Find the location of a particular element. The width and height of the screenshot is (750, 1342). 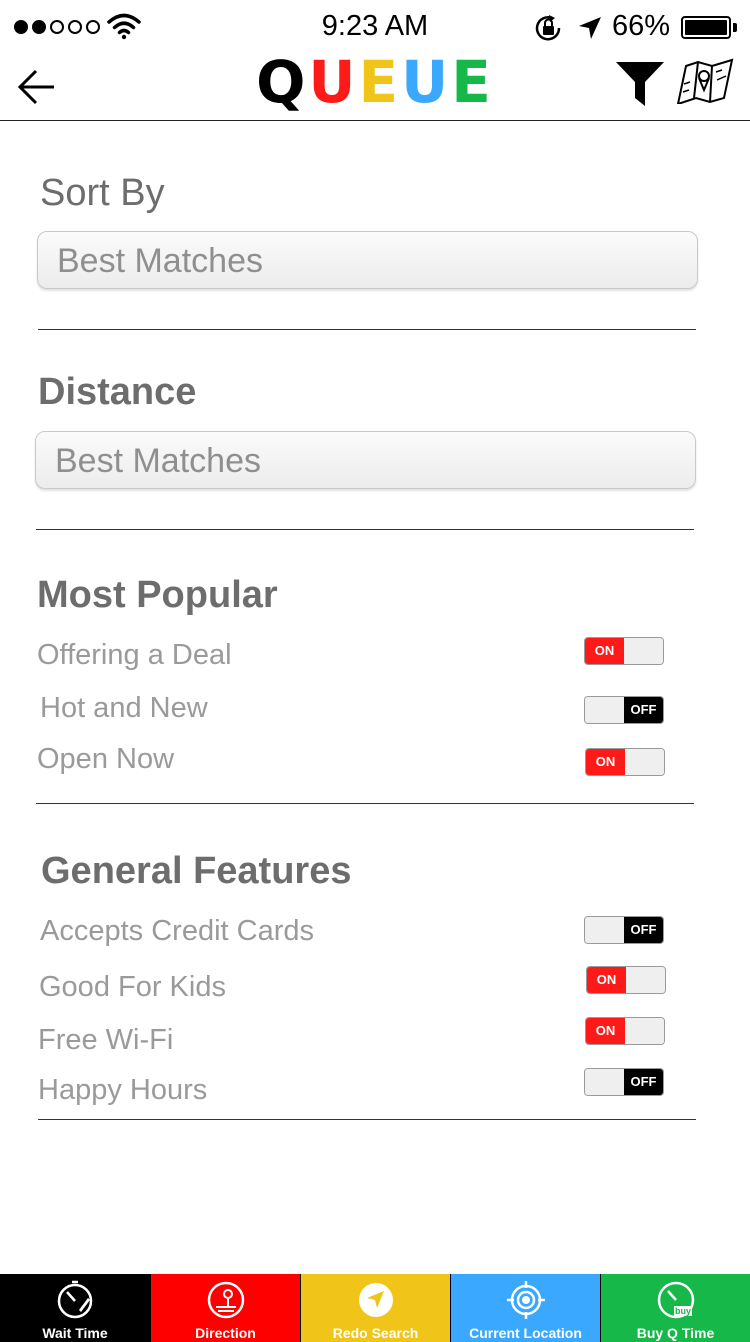

toggle-good-for-kids: ON is located at coordinates (626, 980).